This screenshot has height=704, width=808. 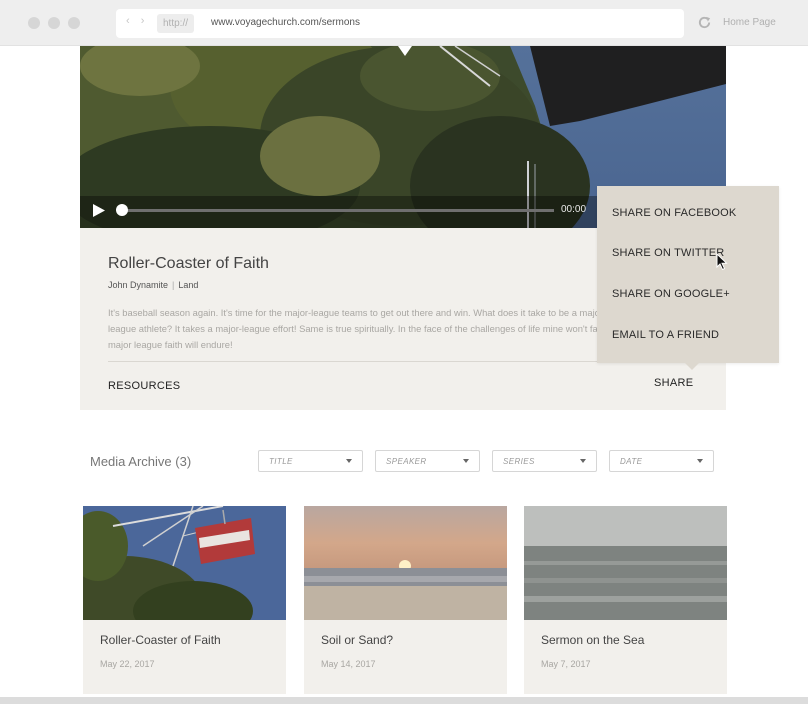 I want to click on progress-handle, so click(x=122, y=210).